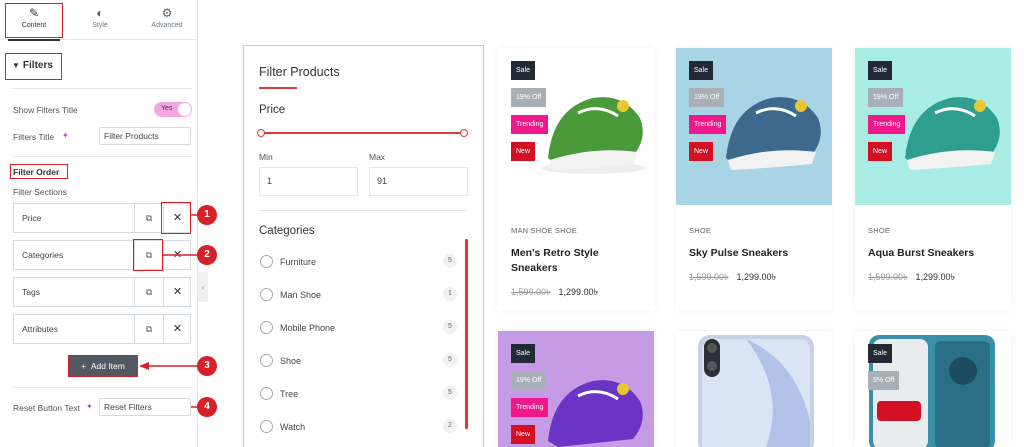  Describe the element at coordinates (207, 215) in the screenshot. I see `annotation-marker-1: 1` at that location.